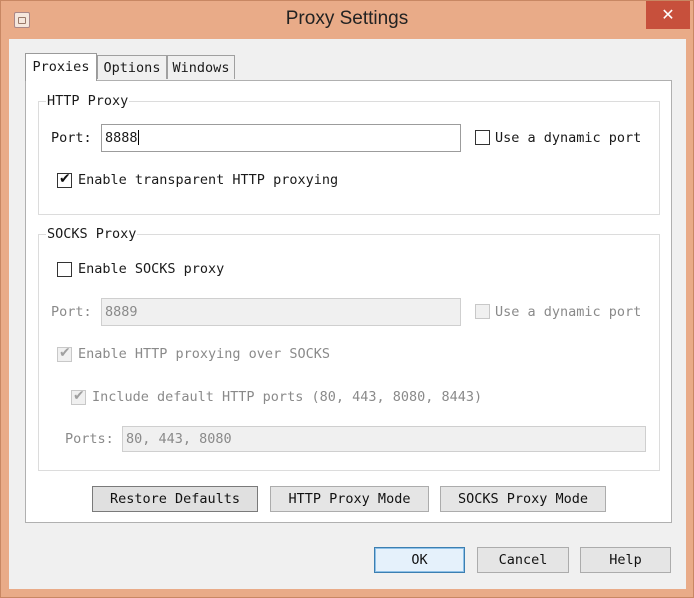 This screenshot has width=694, height=598. I want to click on tab-options: Options, so click(132, 67).